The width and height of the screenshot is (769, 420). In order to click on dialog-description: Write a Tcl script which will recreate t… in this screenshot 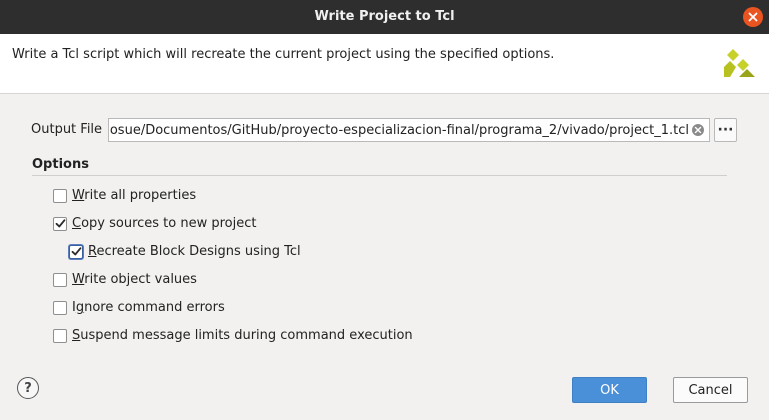, I will do `click(283, 54)`.